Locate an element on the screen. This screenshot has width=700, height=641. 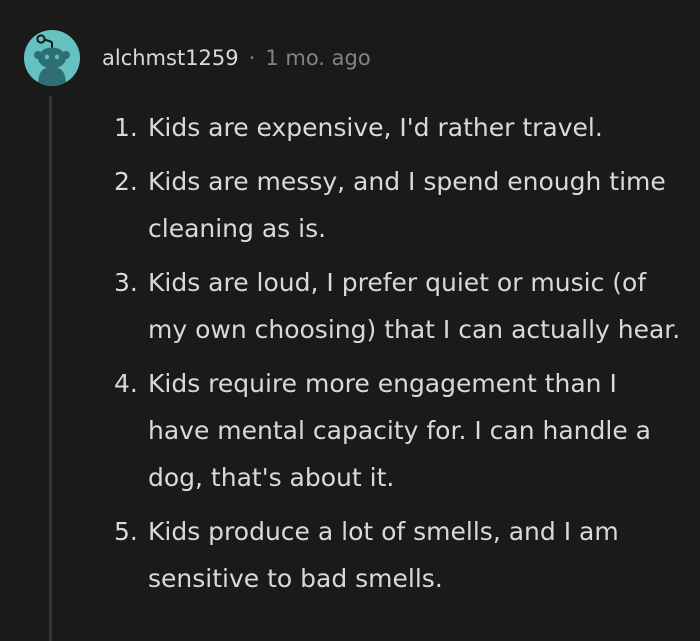
comment-meta: alchmst1259 · 1 mo. ago is located at coordinates (236, 57).